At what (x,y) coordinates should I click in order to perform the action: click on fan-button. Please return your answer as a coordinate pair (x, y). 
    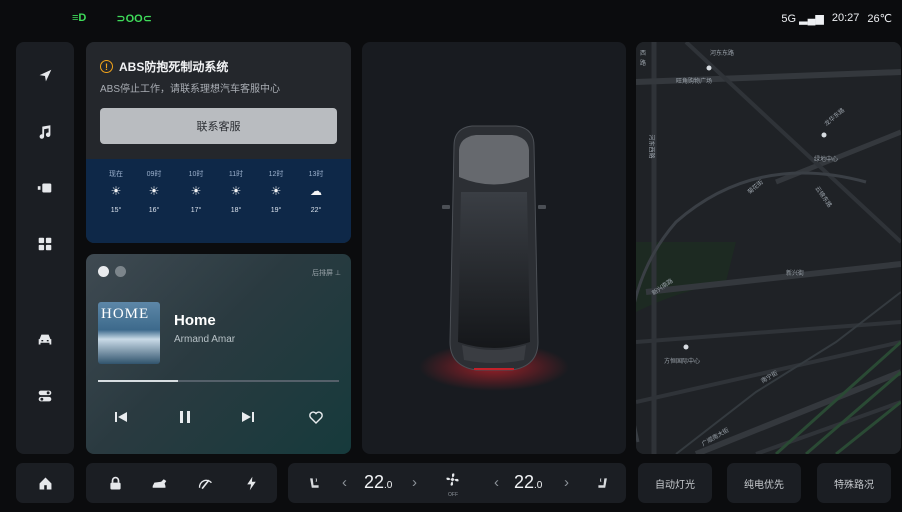
    Looking at the image, I should click on (452, 479).